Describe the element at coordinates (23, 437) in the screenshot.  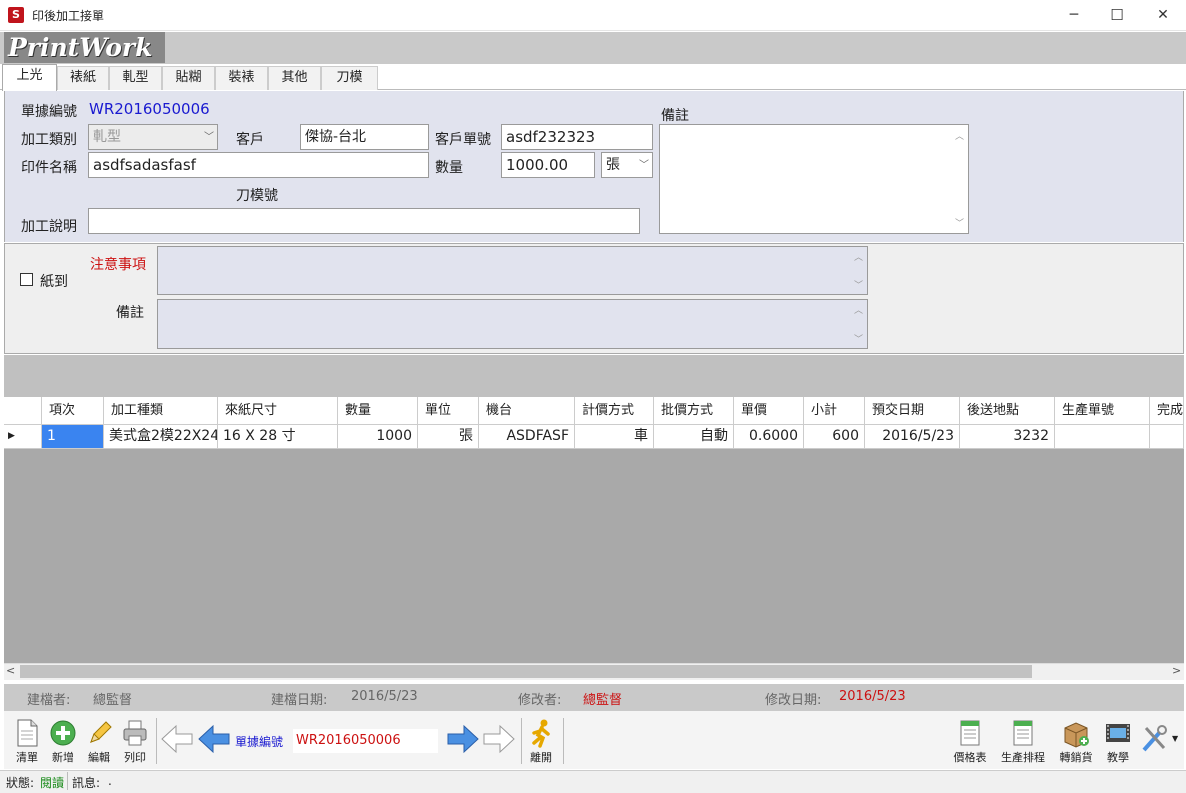
I see `row-selector-icon: ▶` at that location.